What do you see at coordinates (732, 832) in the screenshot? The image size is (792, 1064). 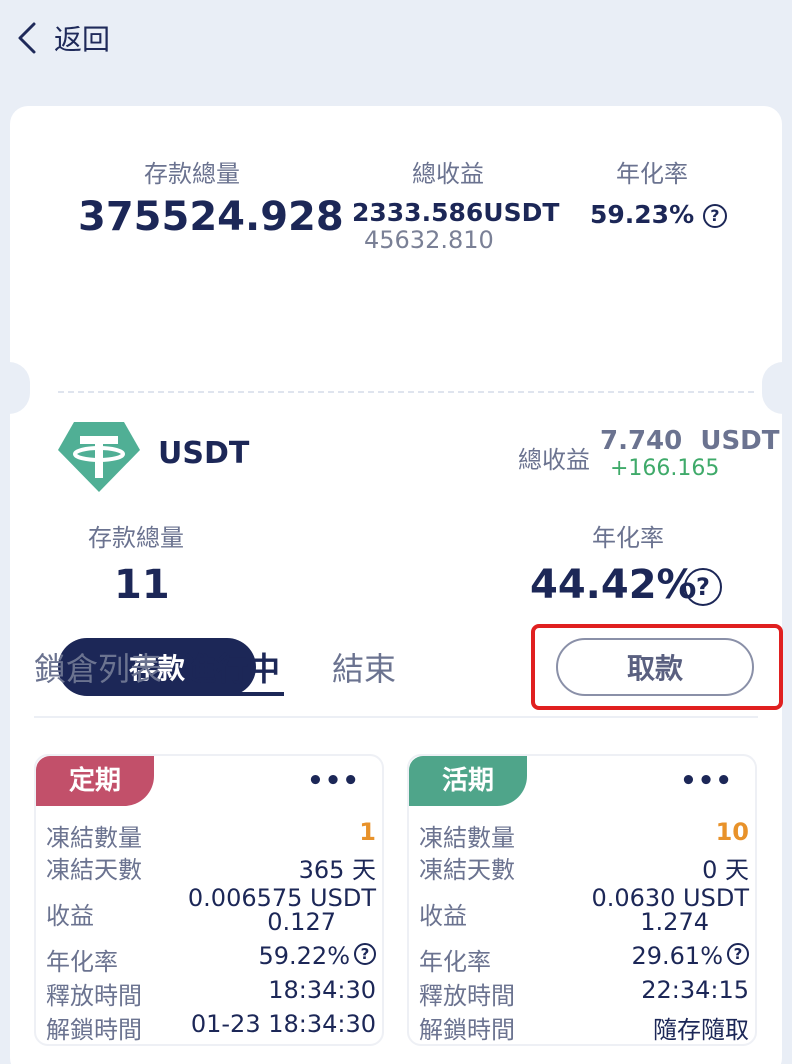 I see `qty-value: 10` at bounding box center [732, 832].